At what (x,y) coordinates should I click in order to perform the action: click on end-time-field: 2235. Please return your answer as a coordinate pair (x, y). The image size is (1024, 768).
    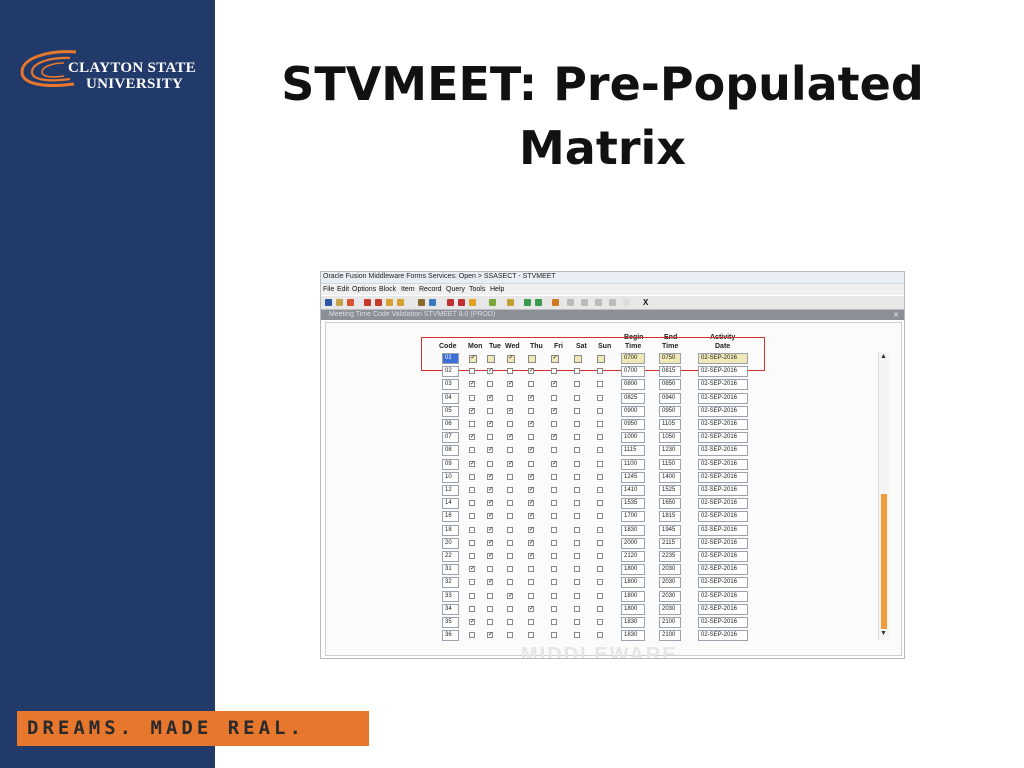
    Looking at the image, I should click on (670, 556).